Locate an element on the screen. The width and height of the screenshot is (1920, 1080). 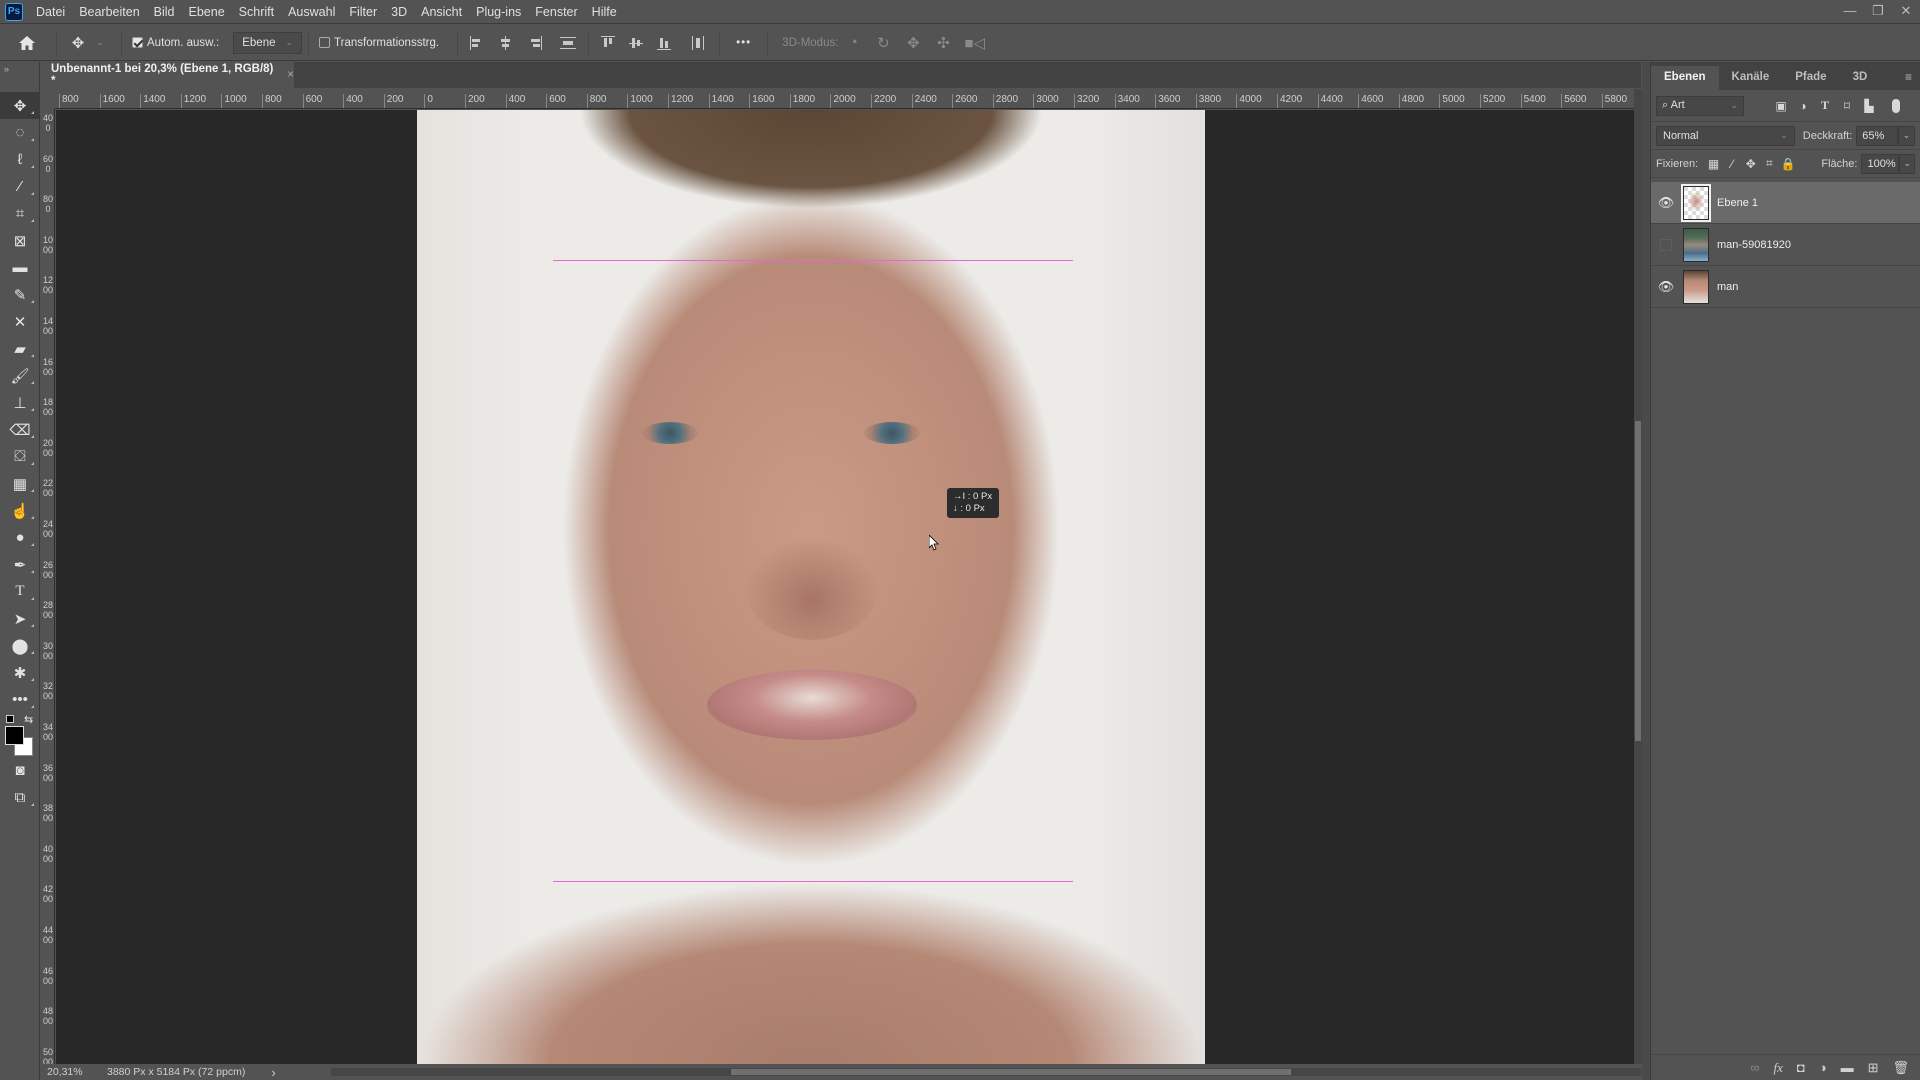
menu-filter: Filter is located at coordinates (363, 12).